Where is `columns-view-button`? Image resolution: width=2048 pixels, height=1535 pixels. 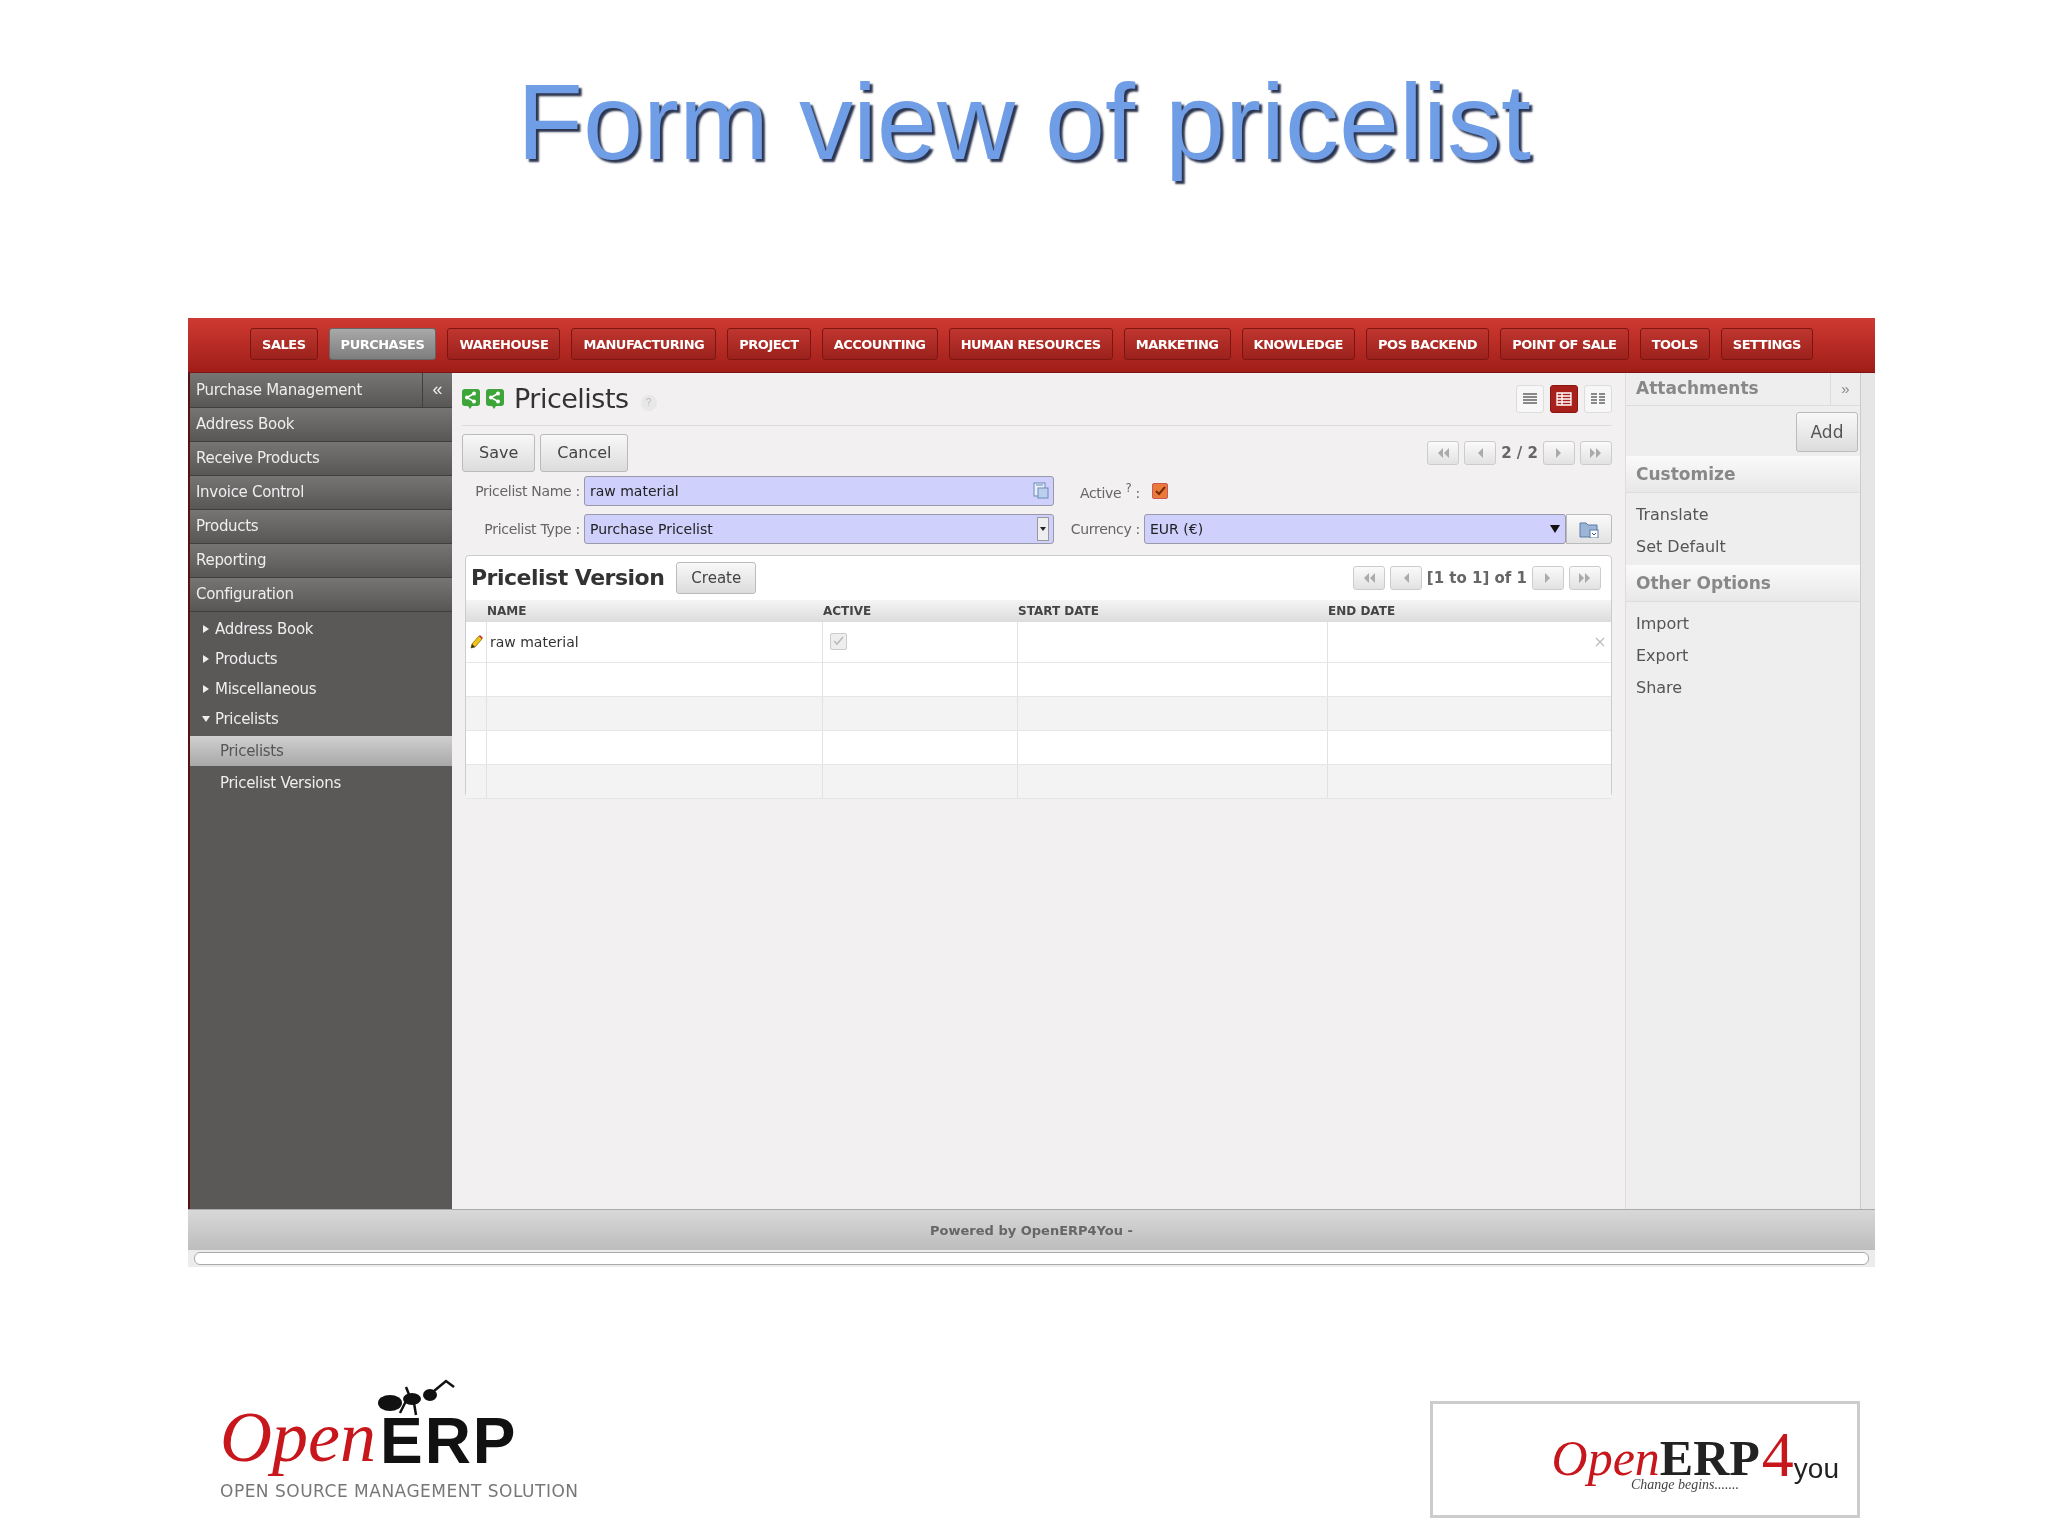 columns-view-button is located at coordinates (1598, 398).